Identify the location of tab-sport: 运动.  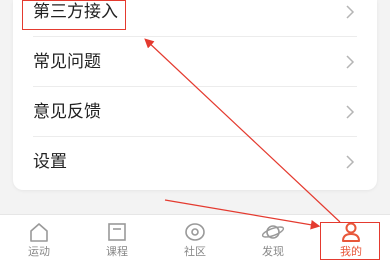
(39, 238).